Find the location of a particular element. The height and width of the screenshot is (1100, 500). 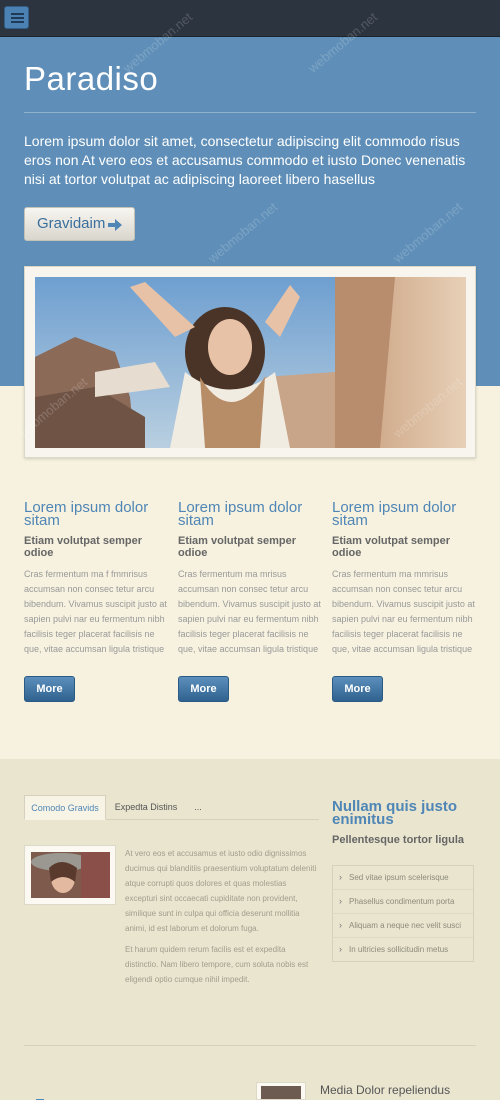

media-thumbnail is located at coordinates (281, 1091).